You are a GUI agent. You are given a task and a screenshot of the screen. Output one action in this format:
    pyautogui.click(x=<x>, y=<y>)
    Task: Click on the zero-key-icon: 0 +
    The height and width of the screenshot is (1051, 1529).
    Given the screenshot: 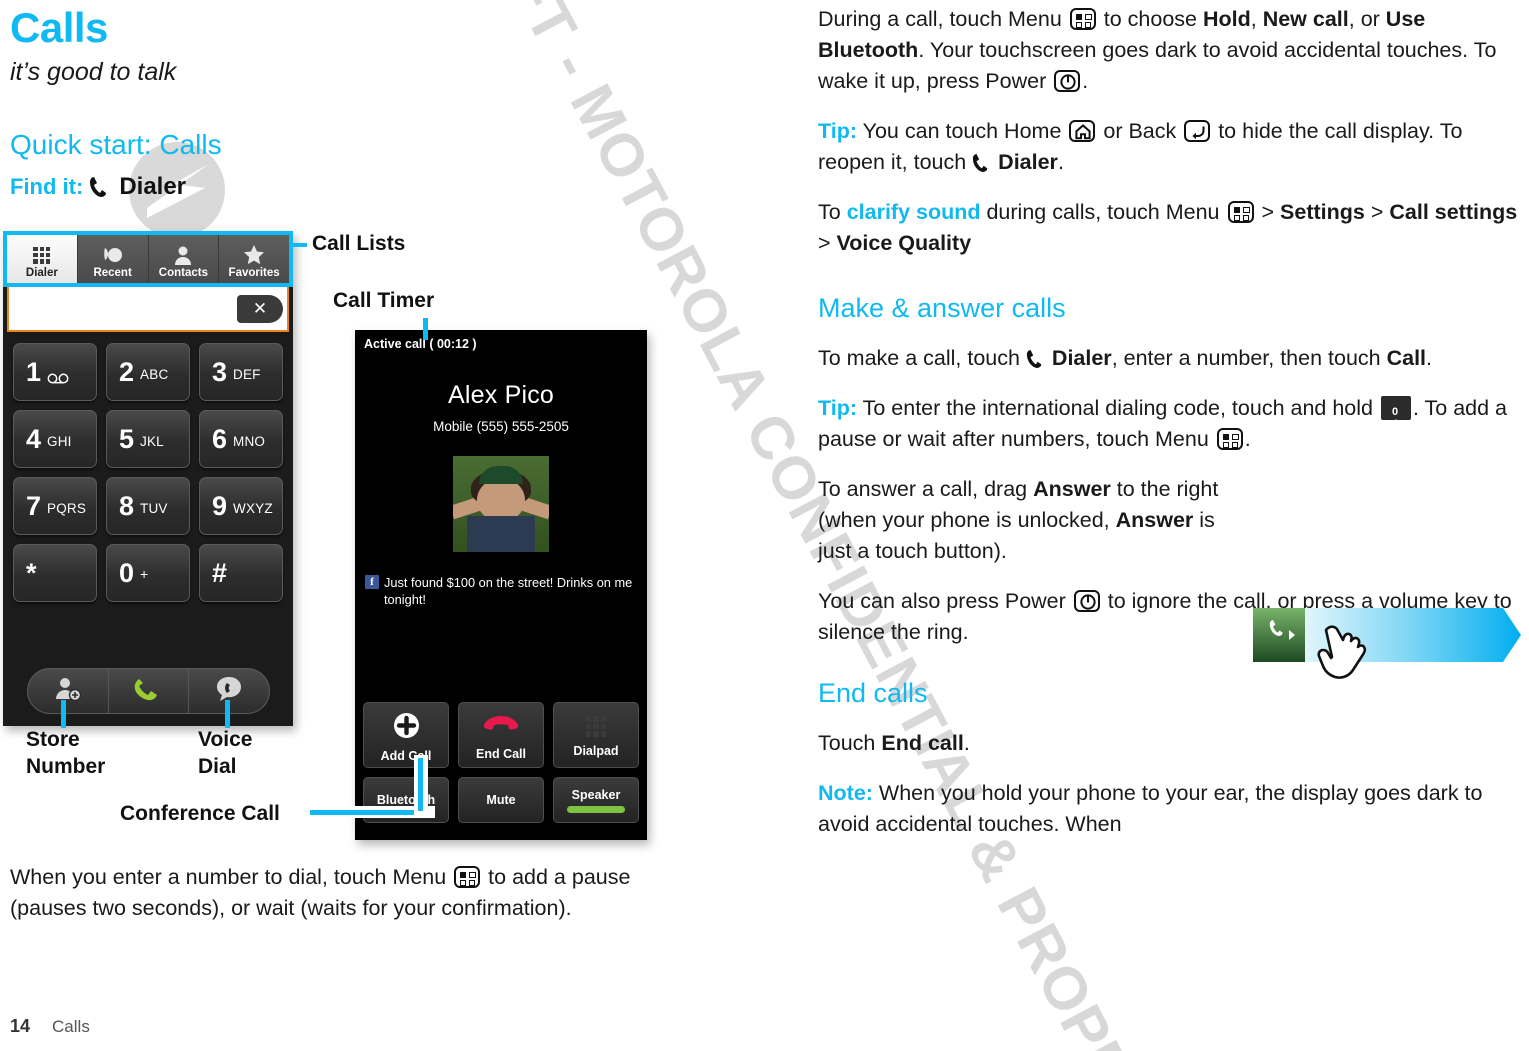 What is the action you would take?
    pyautogui.click(x=1395, y=412)
    